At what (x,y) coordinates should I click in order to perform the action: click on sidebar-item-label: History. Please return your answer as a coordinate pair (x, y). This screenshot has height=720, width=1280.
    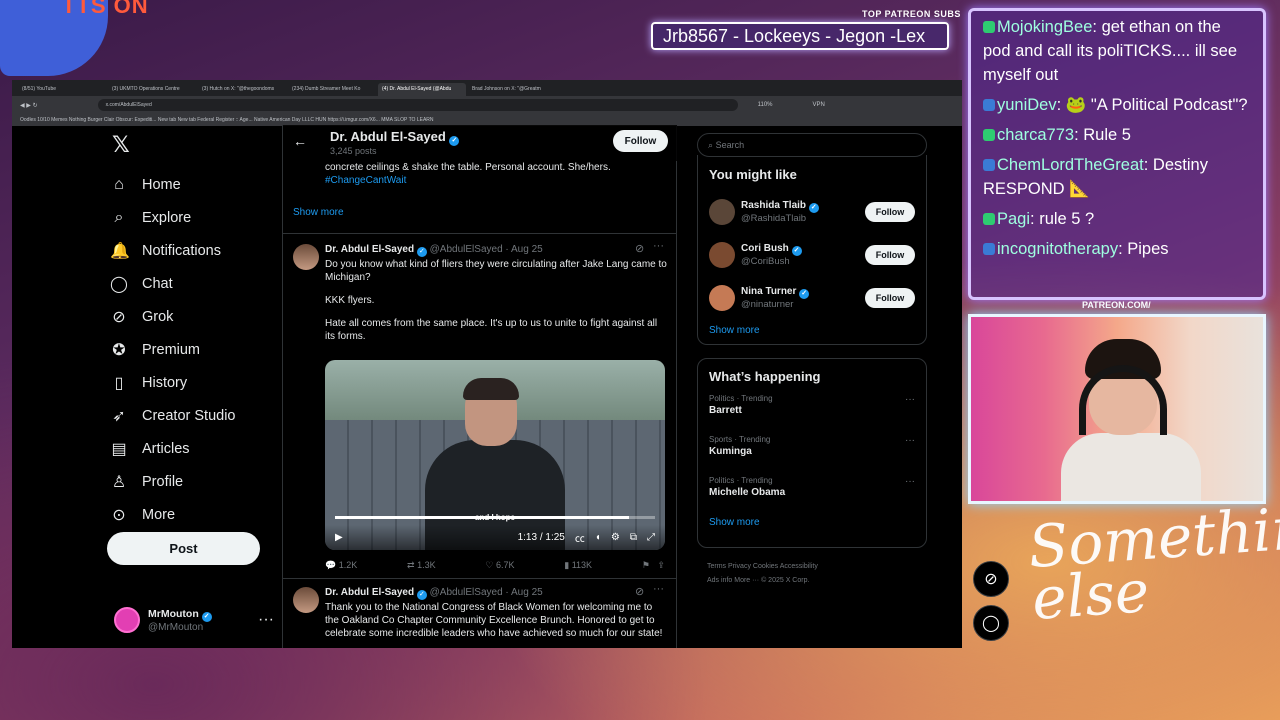
    Looking at the image, I should click on (165, 382).